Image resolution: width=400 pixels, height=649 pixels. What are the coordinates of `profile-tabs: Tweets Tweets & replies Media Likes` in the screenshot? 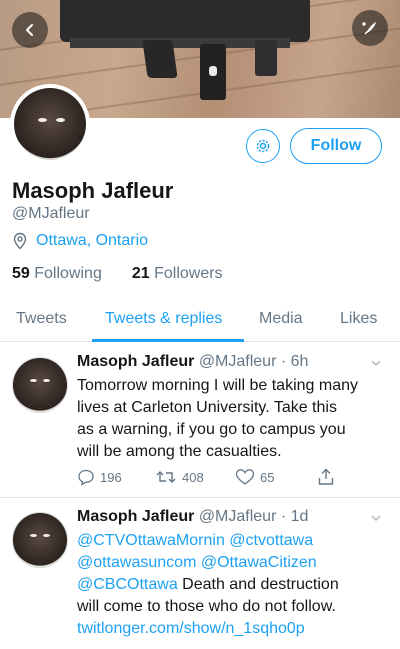 It's located at (200, 321).